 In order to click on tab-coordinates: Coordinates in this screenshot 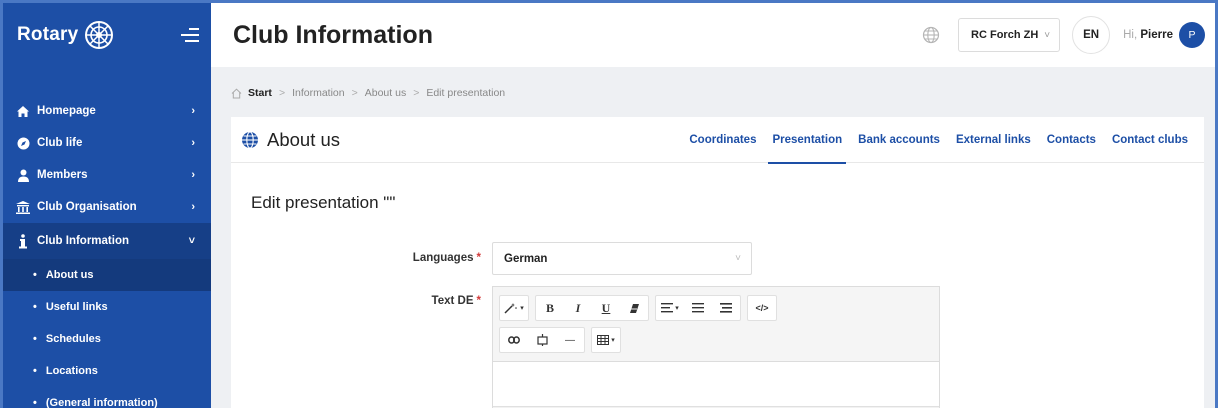, I will do `click(722, 140)`.